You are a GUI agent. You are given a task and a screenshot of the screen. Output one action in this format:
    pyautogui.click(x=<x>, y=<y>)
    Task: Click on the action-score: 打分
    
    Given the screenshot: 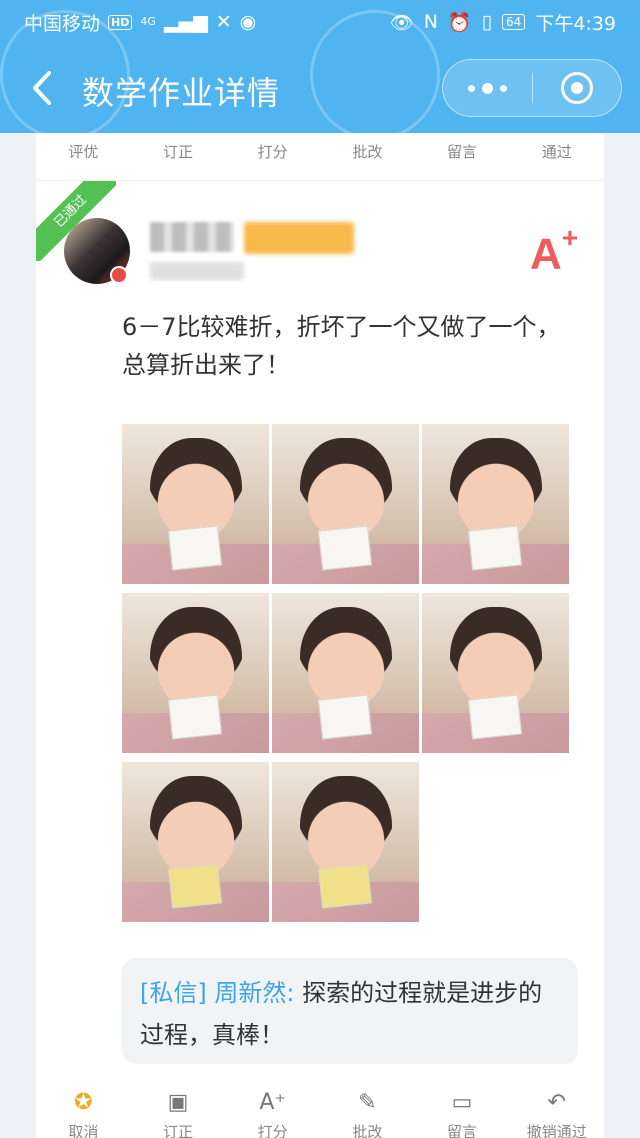 What is the action you would take?
    pyautogui.click(x=272, y=156)
    